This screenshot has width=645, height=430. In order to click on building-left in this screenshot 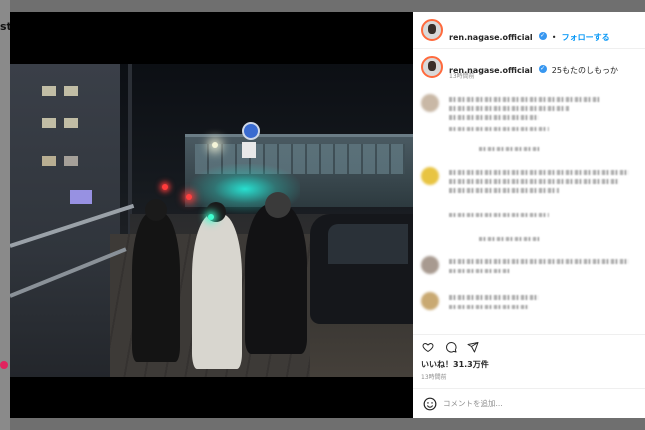, I will do `click(65, 220)`.